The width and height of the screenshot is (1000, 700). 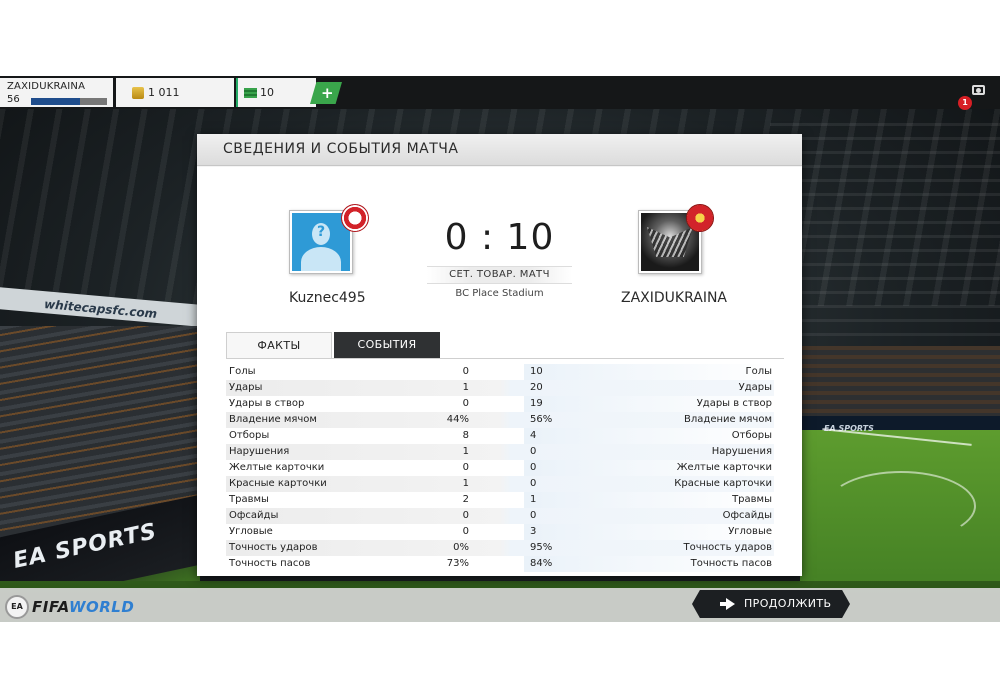 What do you see at coordinates (249, 499) in the screenshot?
I see `stat-label-home: Травмы` at bounding box center [249, 499].